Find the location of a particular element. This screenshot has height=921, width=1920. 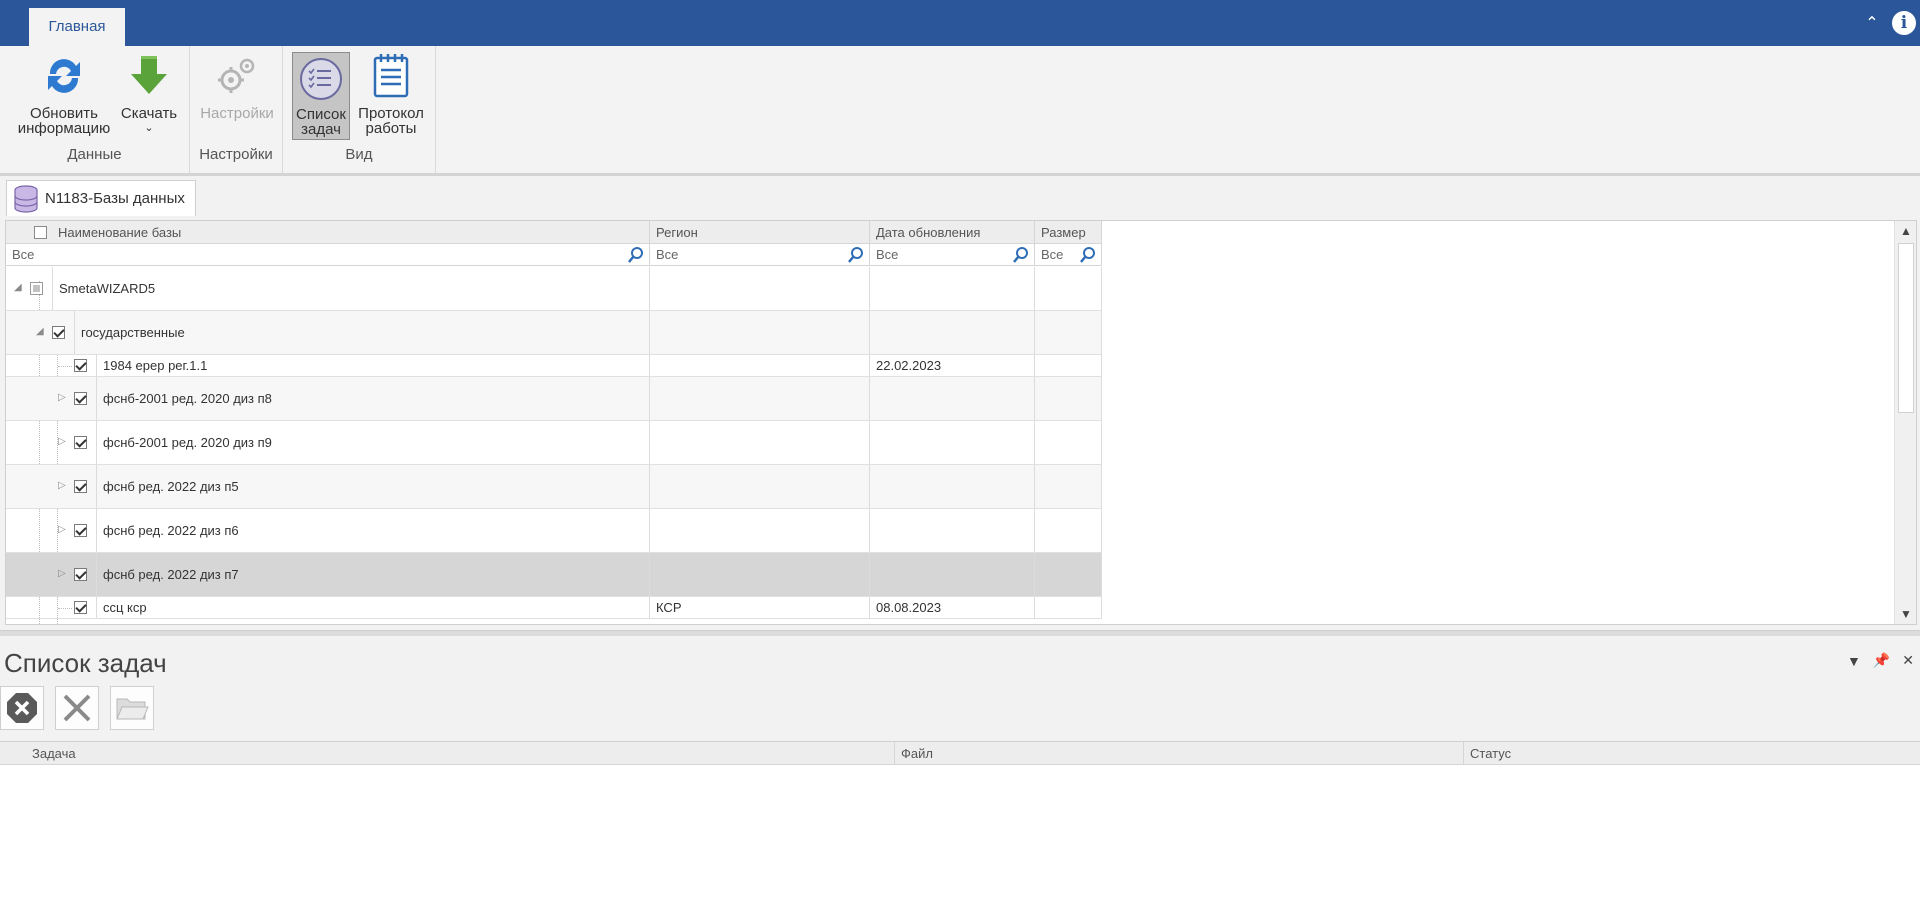

gear-icon is located at coordinates (236, 75).